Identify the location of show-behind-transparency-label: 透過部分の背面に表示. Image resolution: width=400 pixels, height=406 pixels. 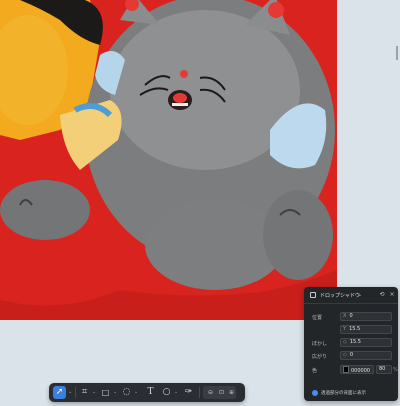
(343, 393).